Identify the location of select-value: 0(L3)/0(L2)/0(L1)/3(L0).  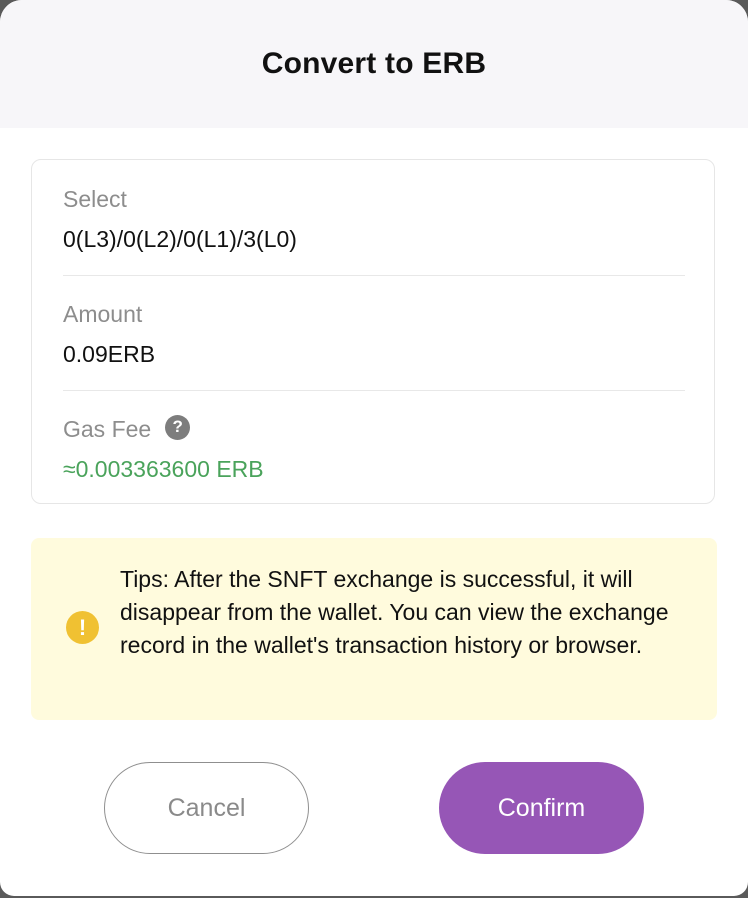
(180, 239).